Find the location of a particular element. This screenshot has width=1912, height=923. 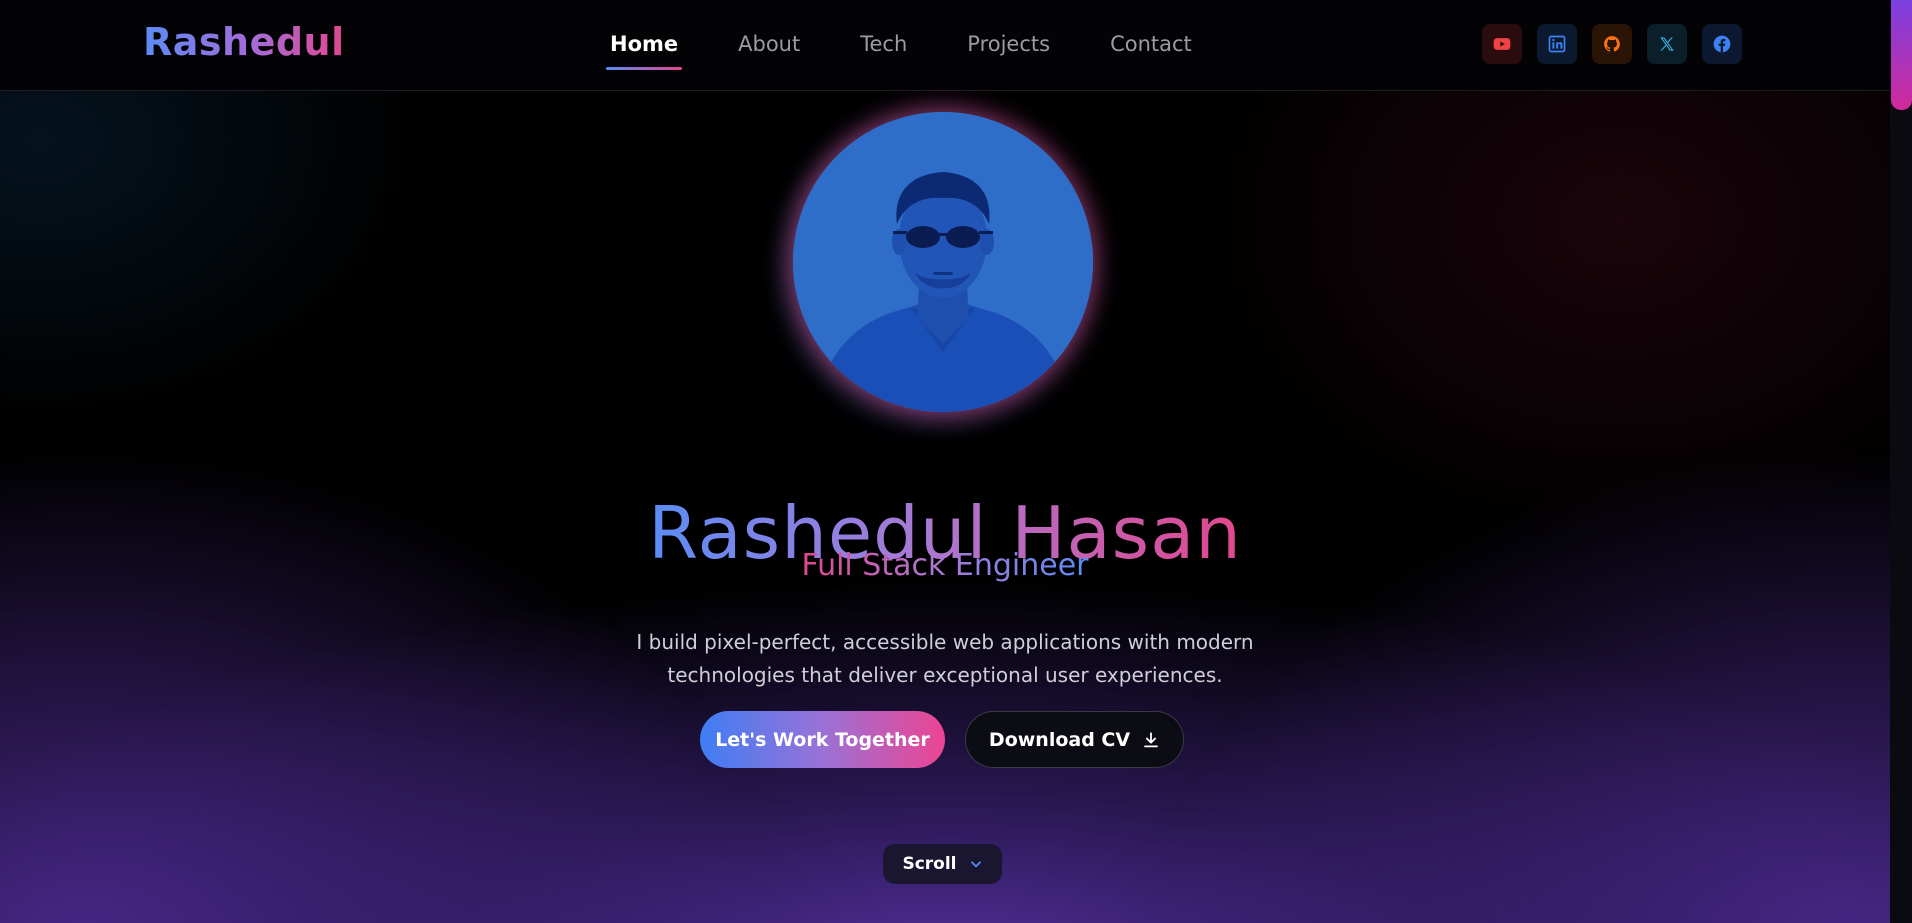

active-underline is located at coordinates (644, 68).